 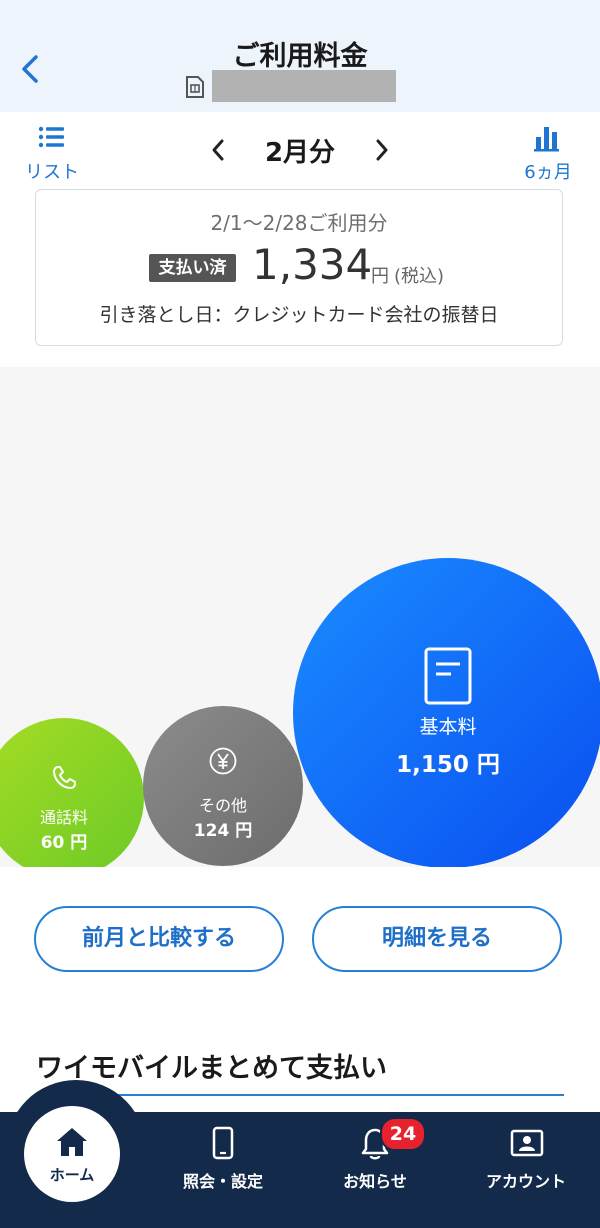 What do you see at coordinates (52, 172) in the screenshot?
I see `list-view-label: リスト` at bounding box center [52, 172].